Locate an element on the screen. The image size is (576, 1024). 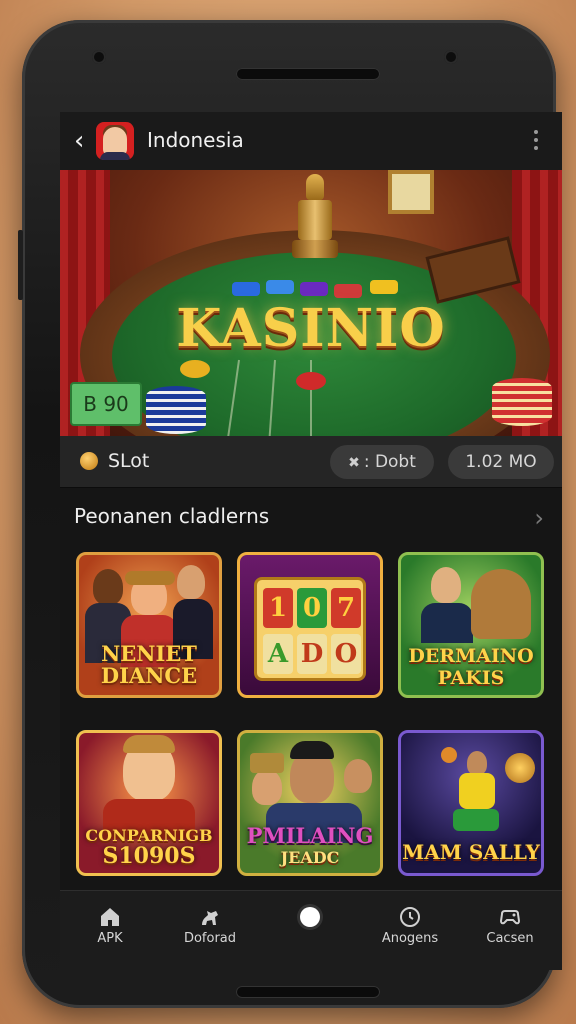
balance-pill: 1.02 MO is located at coordinates (501, 462).